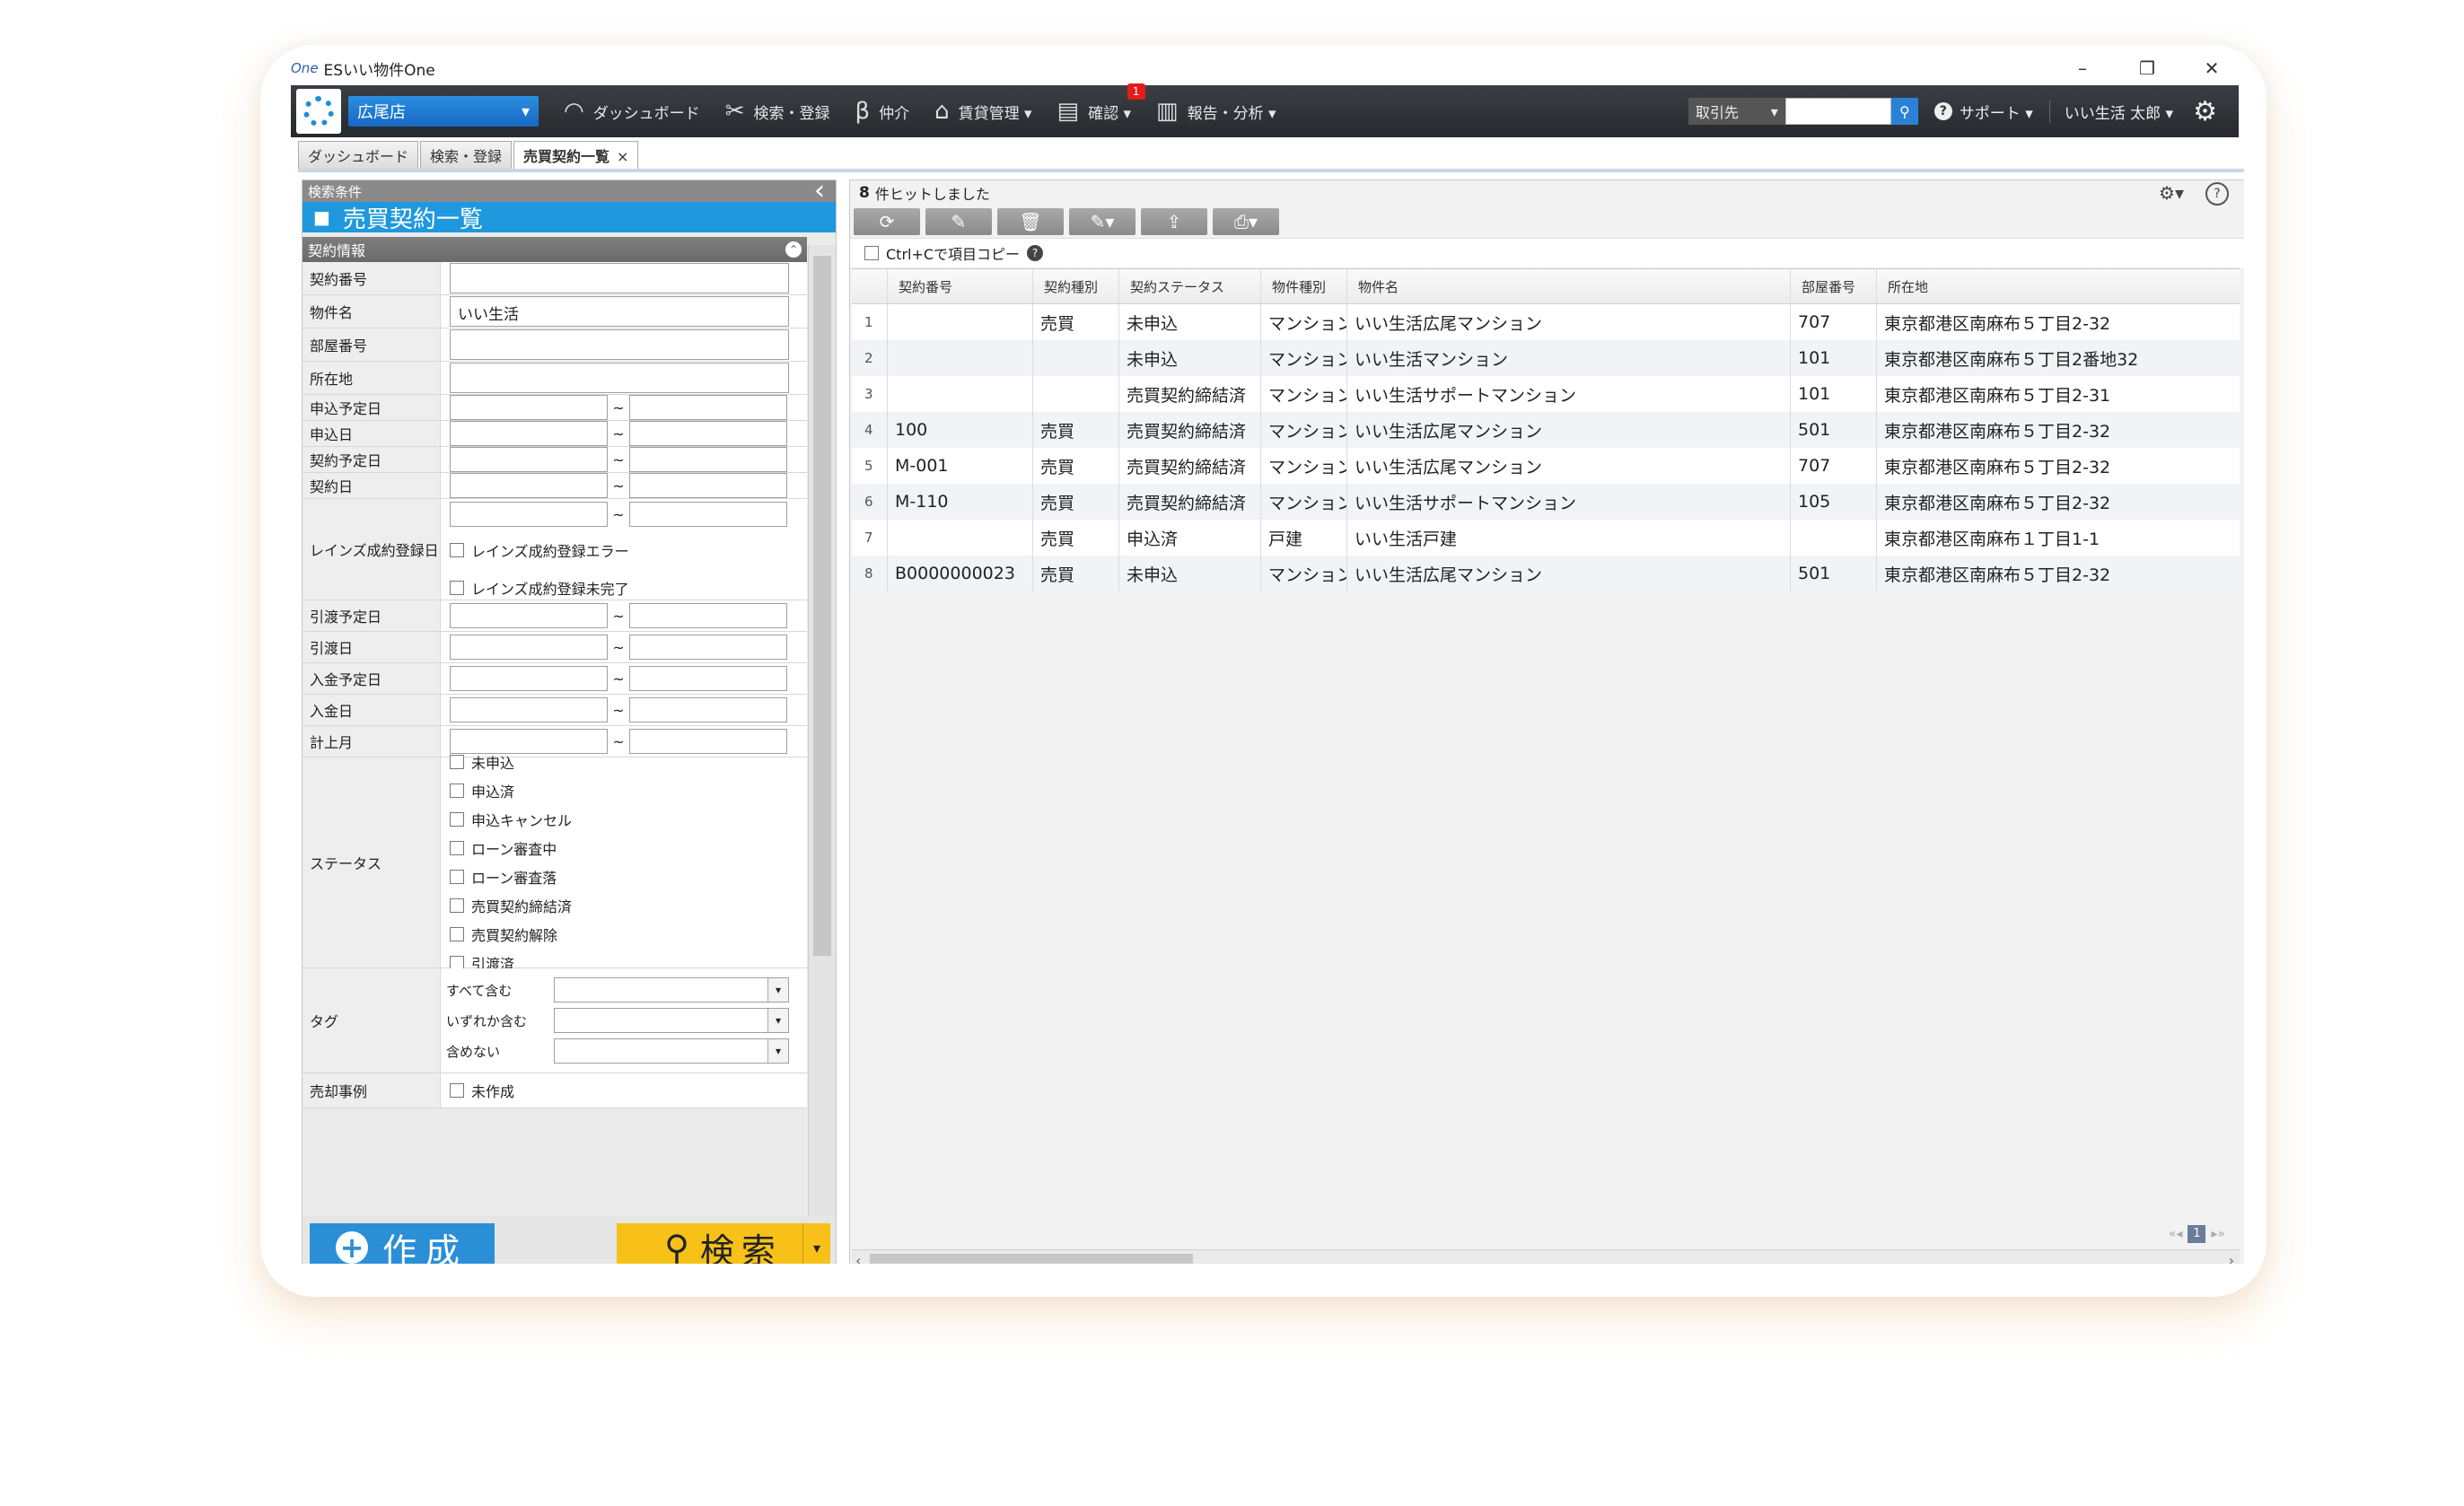  What do you see at coordinates (708, 459) in the screenshot?
I see `contract-plan-date-to` at bounding box center [708, 459].